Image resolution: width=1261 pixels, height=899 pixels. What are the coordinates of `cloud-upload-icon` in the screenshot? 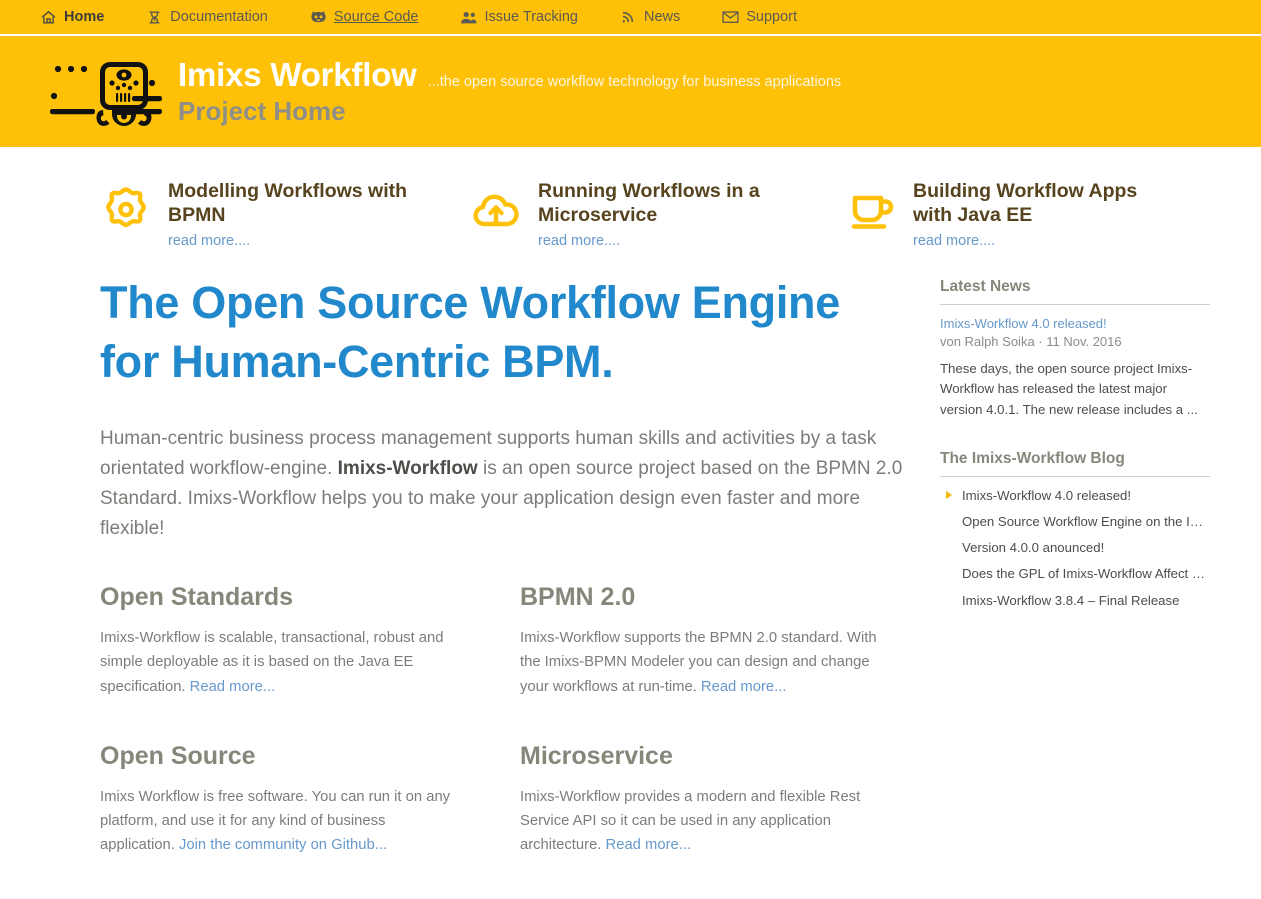 It's located at (496, 211).